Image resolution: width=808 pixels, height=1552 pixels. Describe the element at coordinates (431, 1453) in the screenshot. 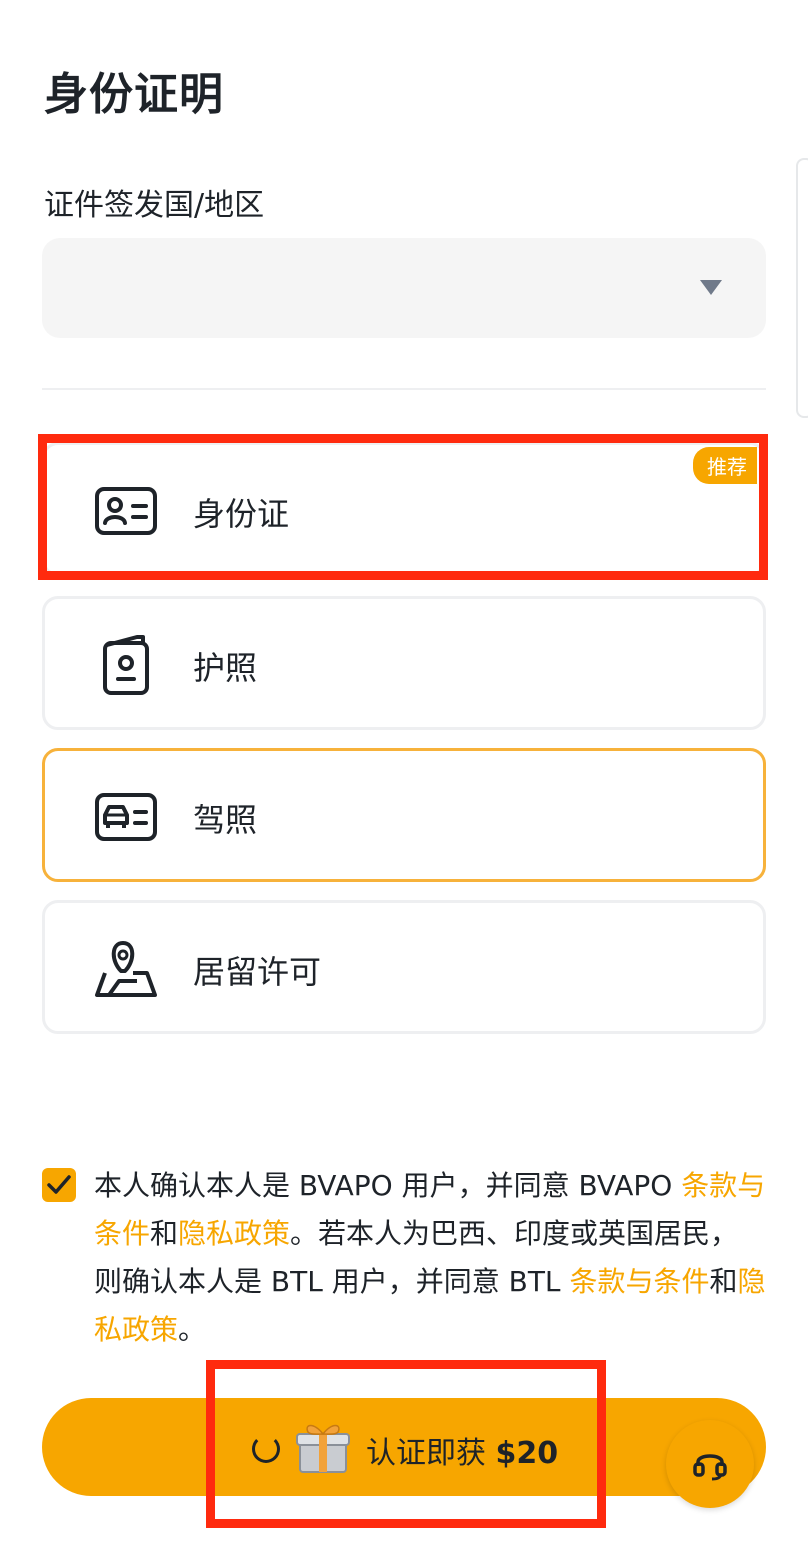

I see `verify-button-text: 认证即获` at that location.